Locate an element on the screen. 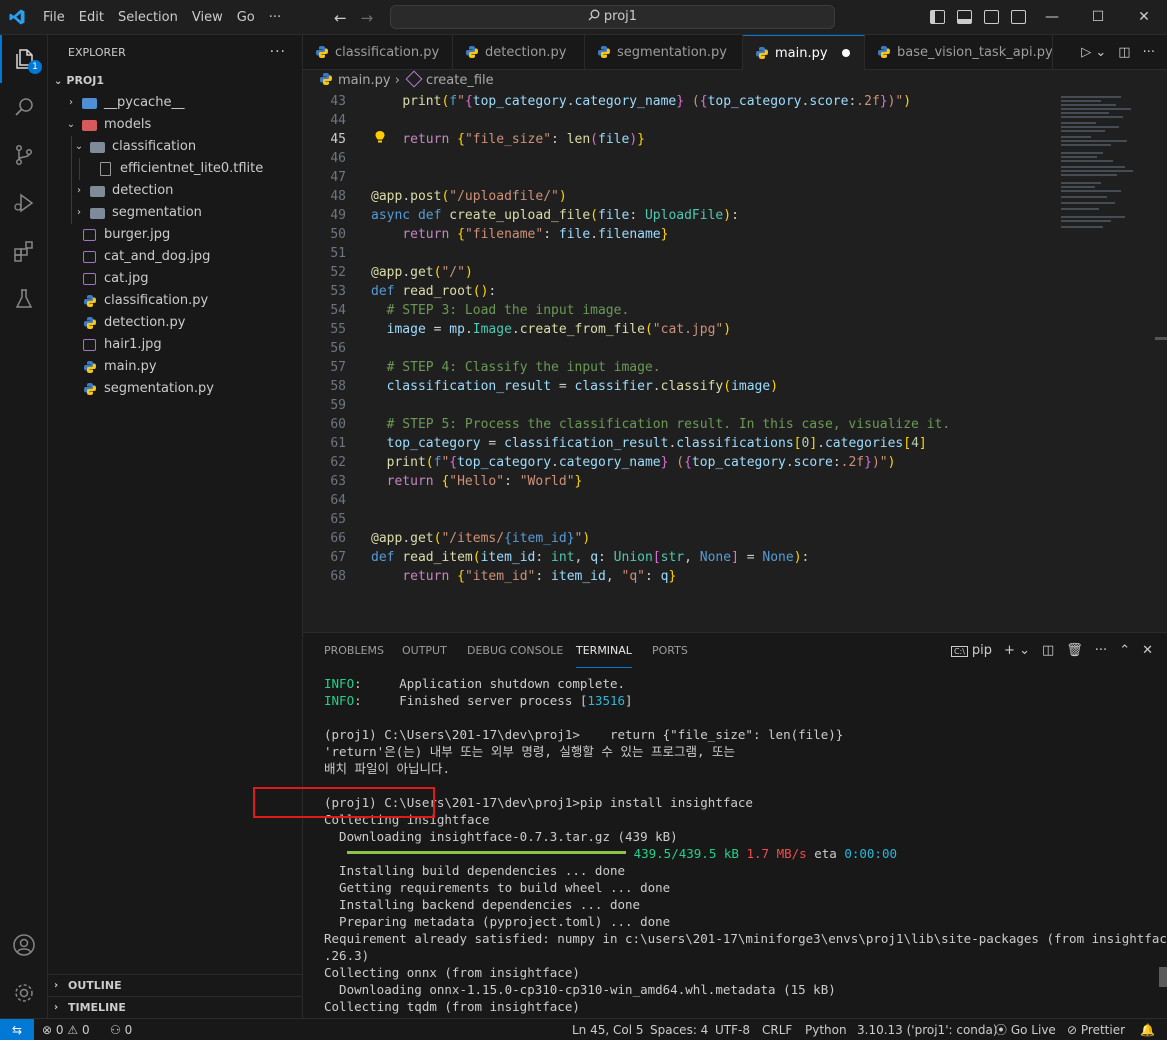  run-play-icon: ▷ ⌄ is located at coordinates (1093, 52).